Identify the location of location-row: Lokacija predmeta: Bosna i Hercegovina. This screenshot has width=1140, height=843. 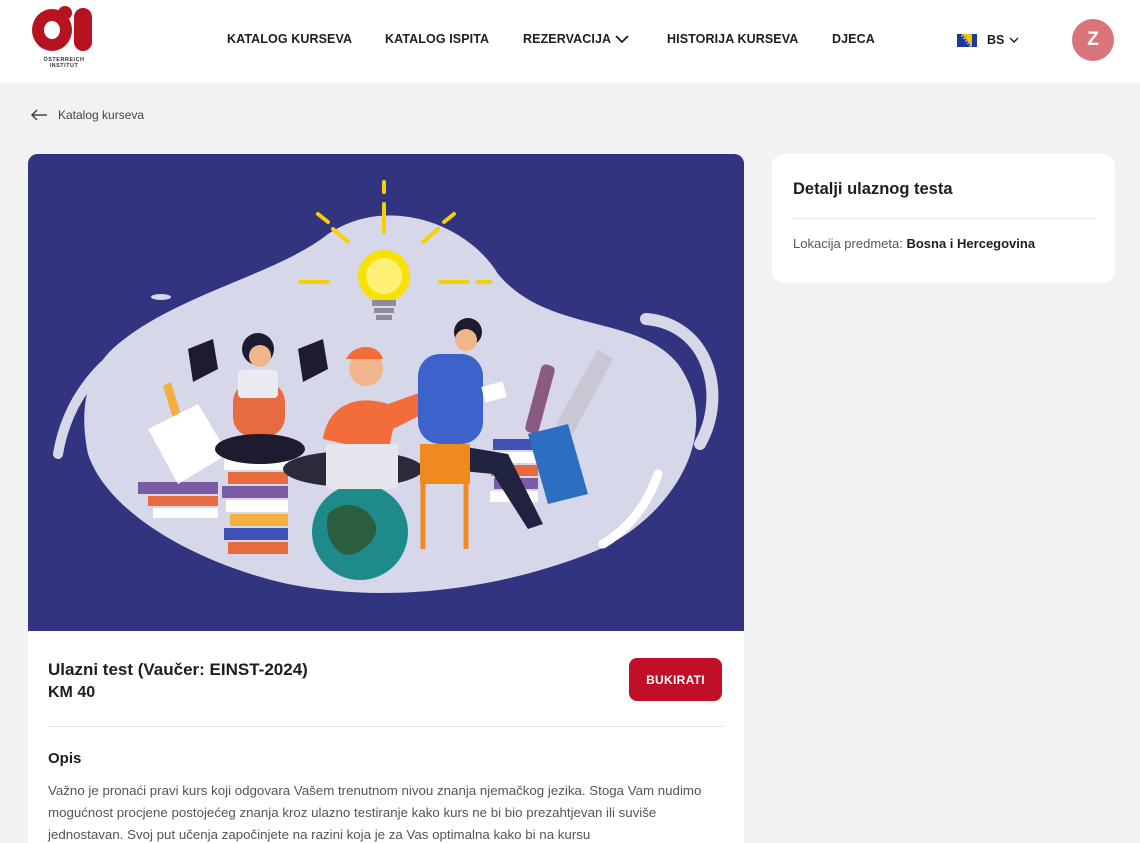
(914, 243).